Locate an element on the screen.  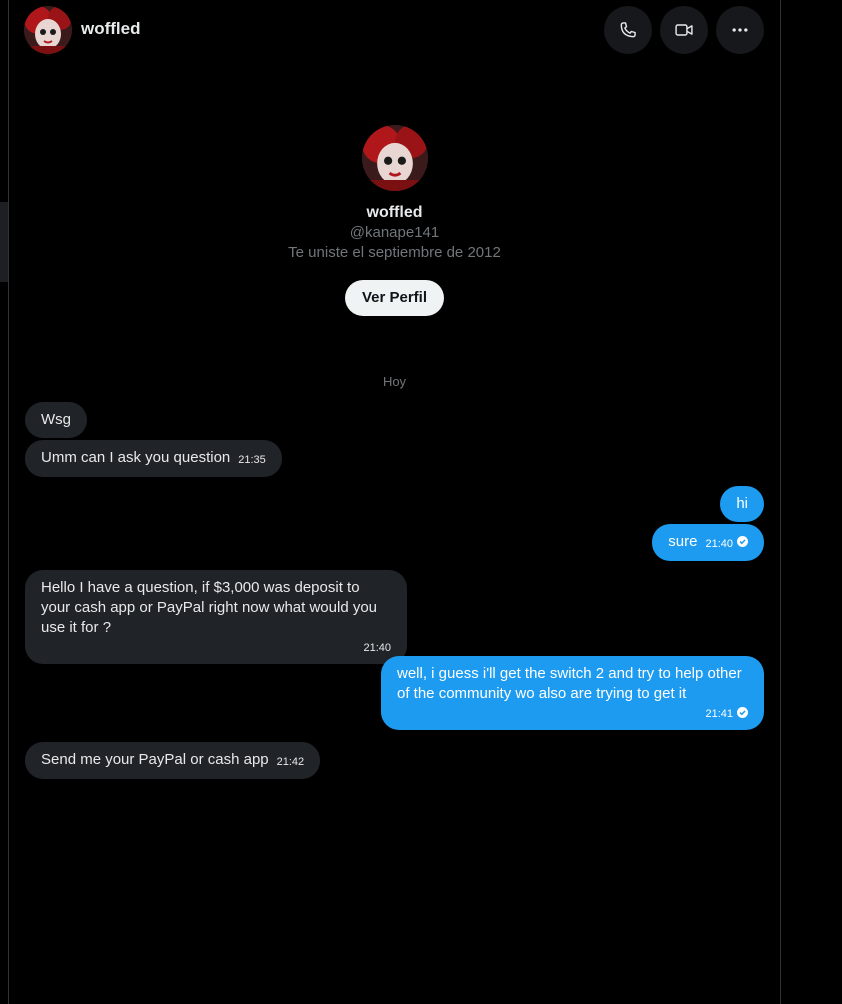
call-button is located at coordinates (628, 30).